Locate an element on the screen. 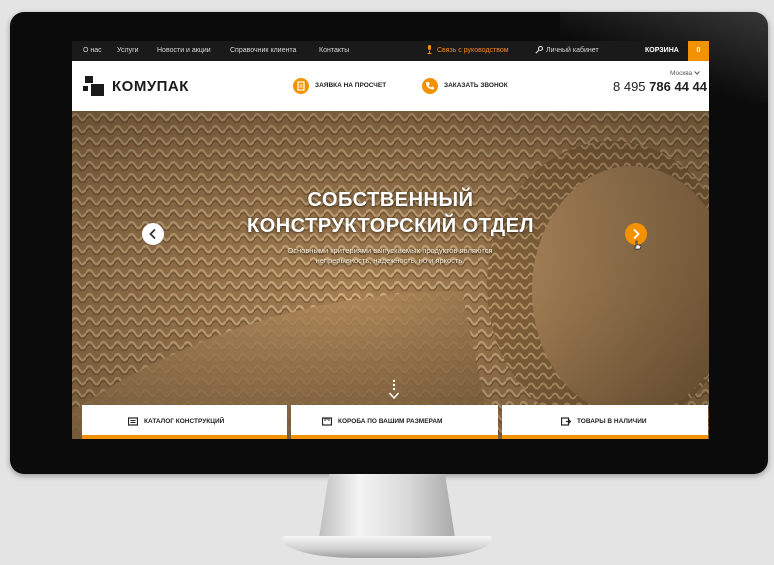 Image resolution: width=774 pixels, height=565 pixels. nav-services: Услуги is located at coordinates (128, 50).